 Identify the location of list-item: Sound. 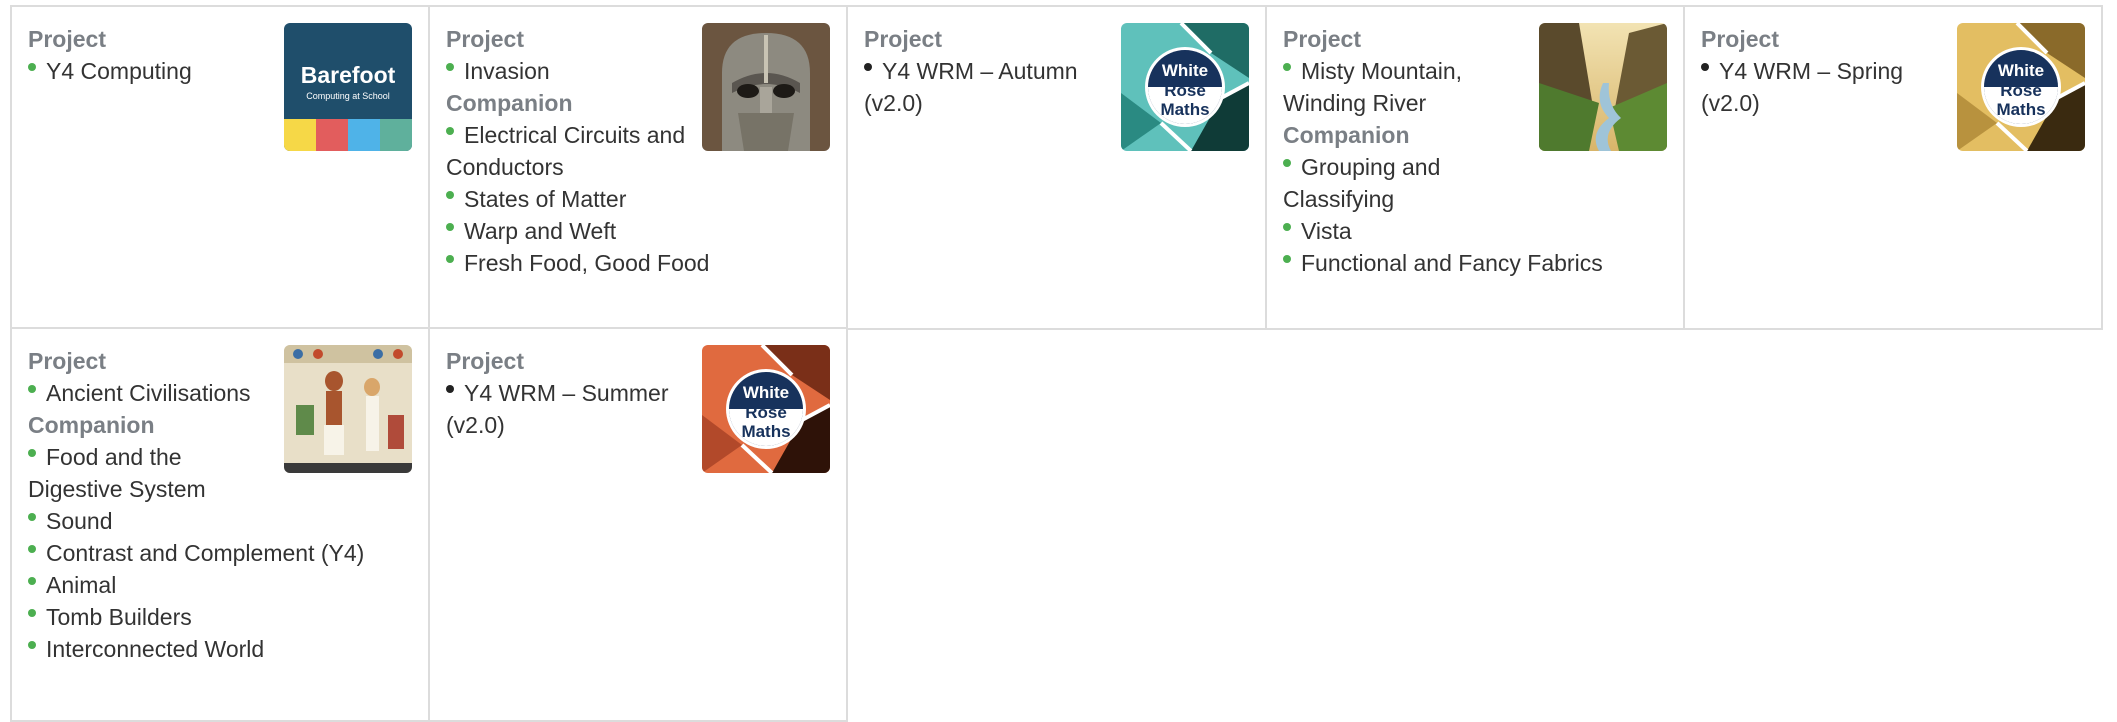
(220, 521).